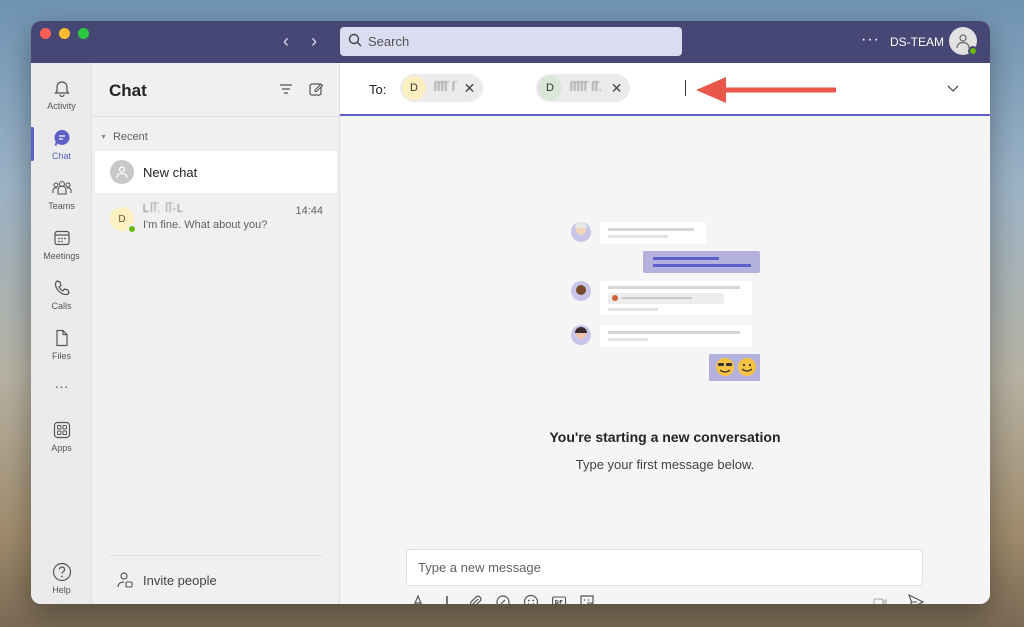  What do you see at coordinates (164, 209) in the screenshot?
I see `conversation-name: Ꮮᥬᥬ. ᥬᥬ-Ꮮ` at bounding box center [164, 209].